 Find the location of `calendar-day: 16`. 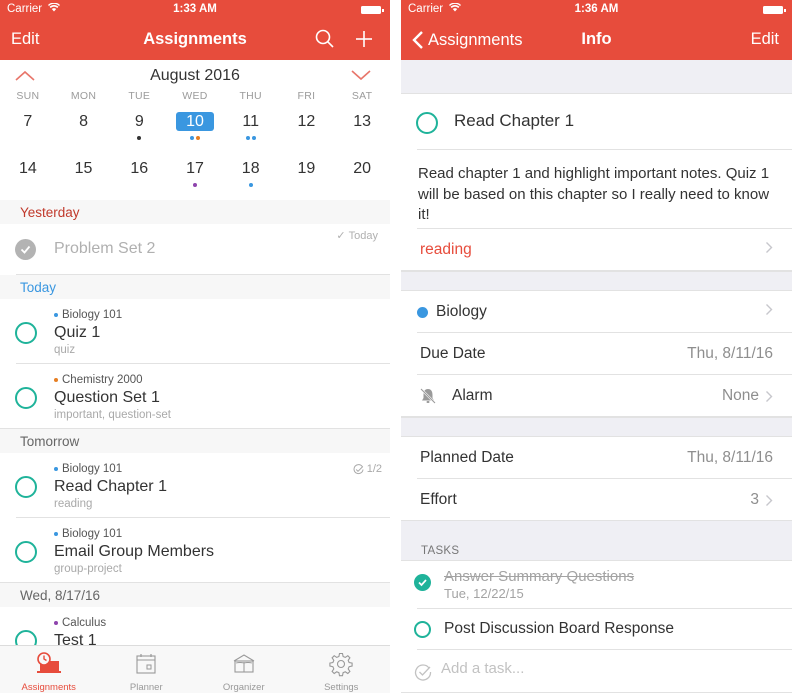

calendar-day: 16 is located at coordinates (139, 176).